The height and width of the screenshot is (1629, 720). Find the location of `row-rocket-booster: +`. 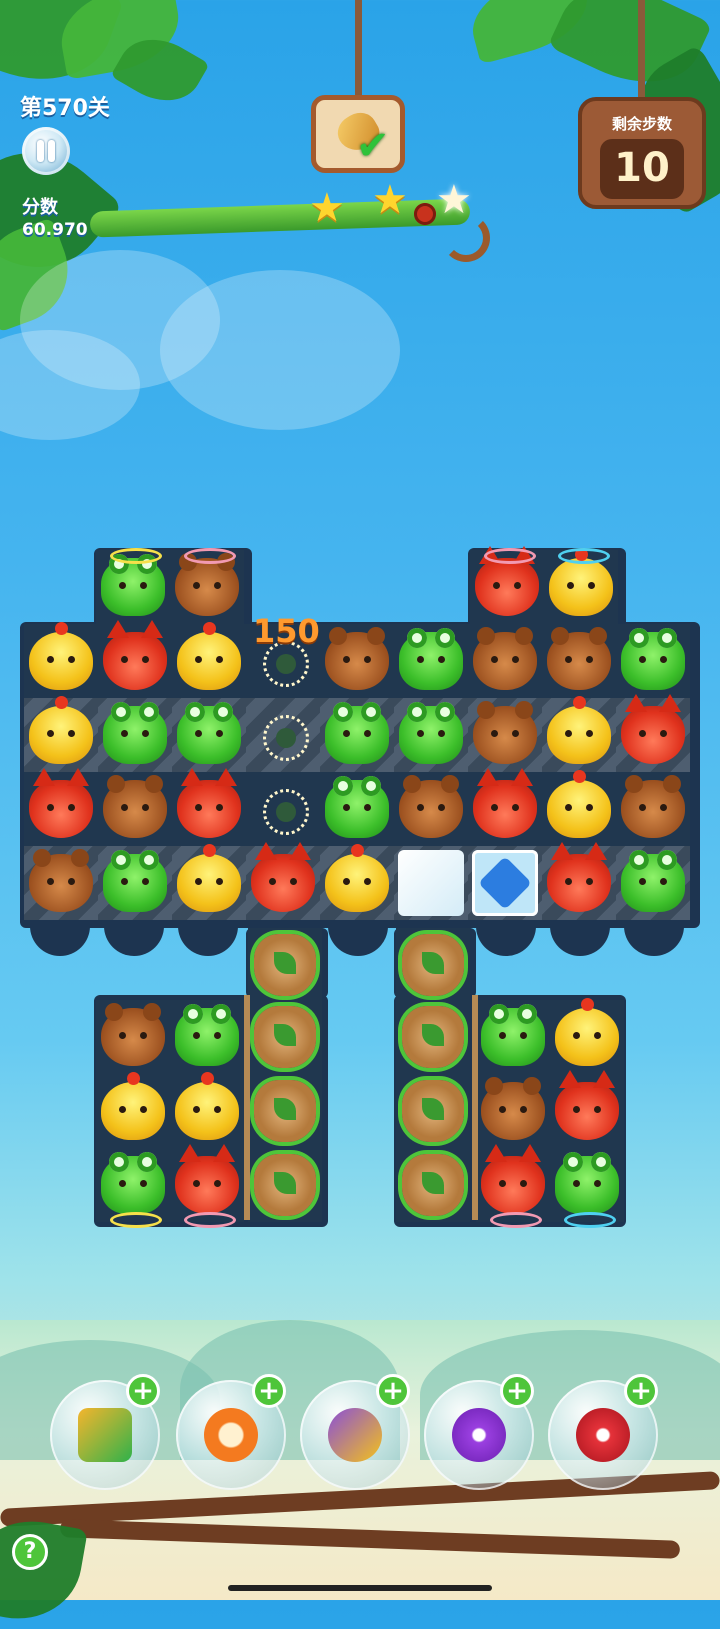

row-rocket-booster: + is located at coordinates (479, 1432).